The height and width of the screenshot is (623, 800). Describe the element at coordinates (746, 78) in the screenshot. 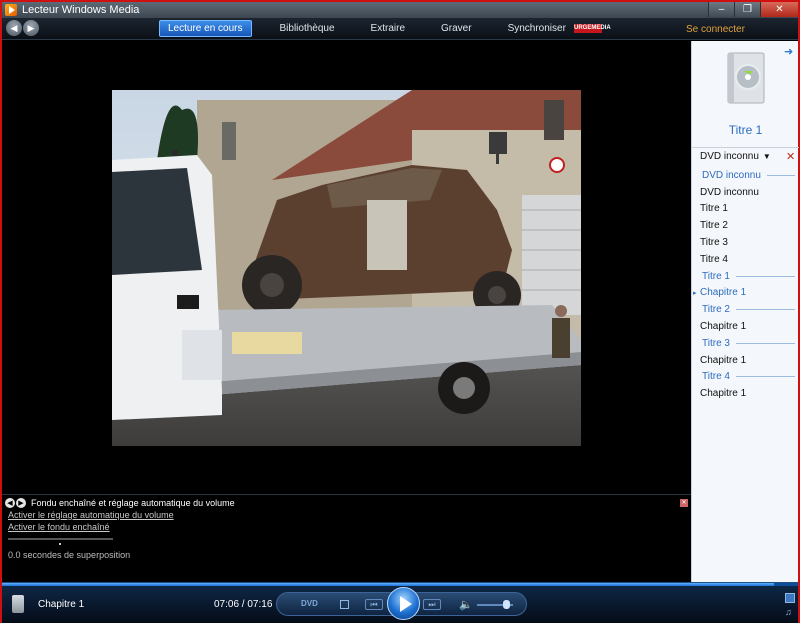

I see `dvd-case-icon` at that location.